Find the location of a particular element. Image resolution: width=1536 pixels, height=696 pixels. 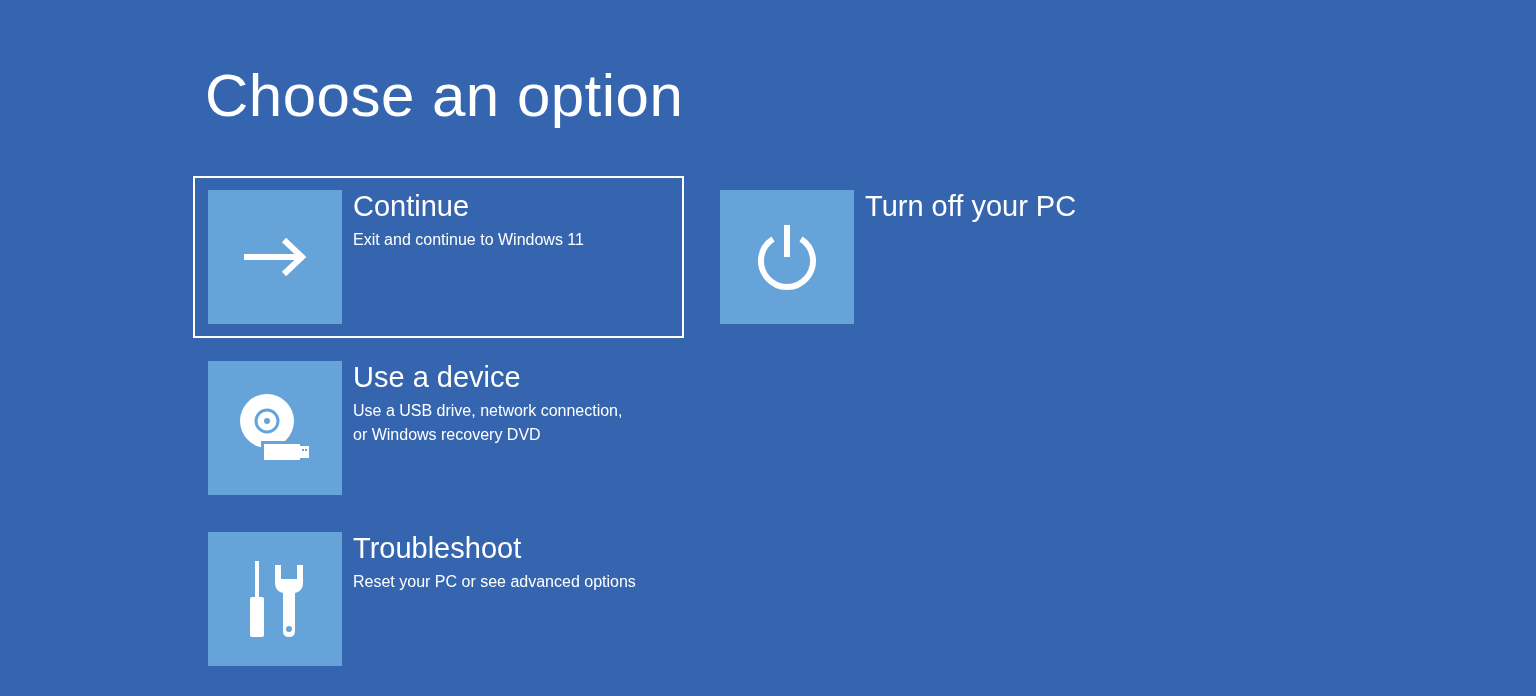

page-title: Choose an option is located at coordinates (445, 96).